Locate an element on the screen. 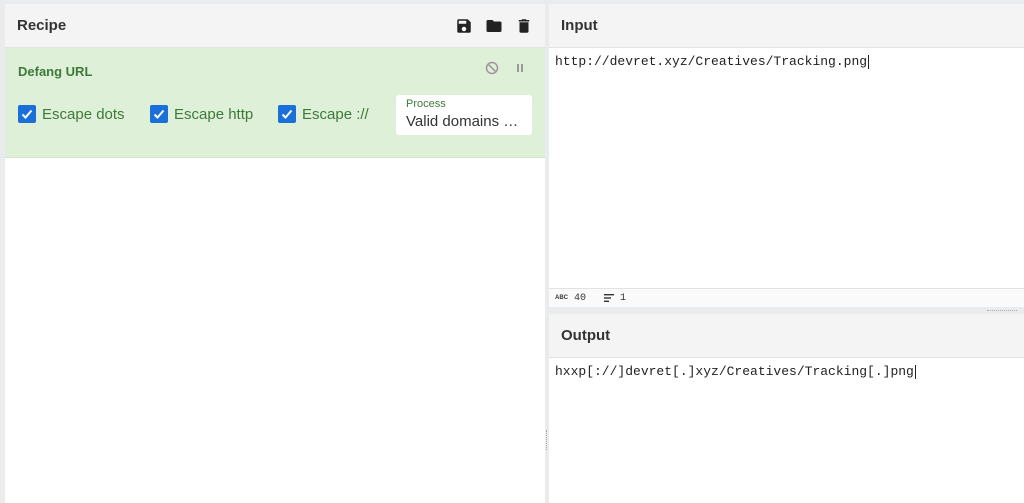 Image resolution: width=1024 pixels, height=503 pixels. char-count: ABC 40 is located at coordinates (570, 298).